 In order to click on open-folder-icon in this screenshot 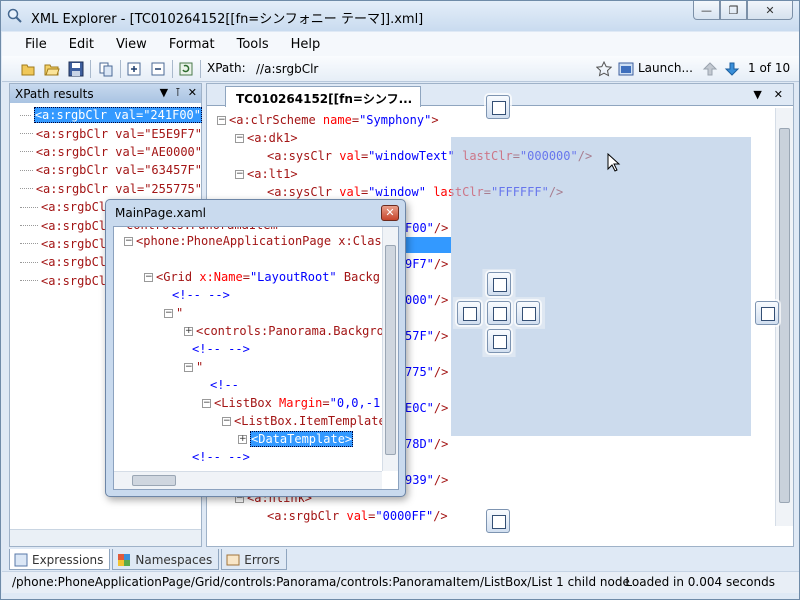, I will do `click(52, 69)`.